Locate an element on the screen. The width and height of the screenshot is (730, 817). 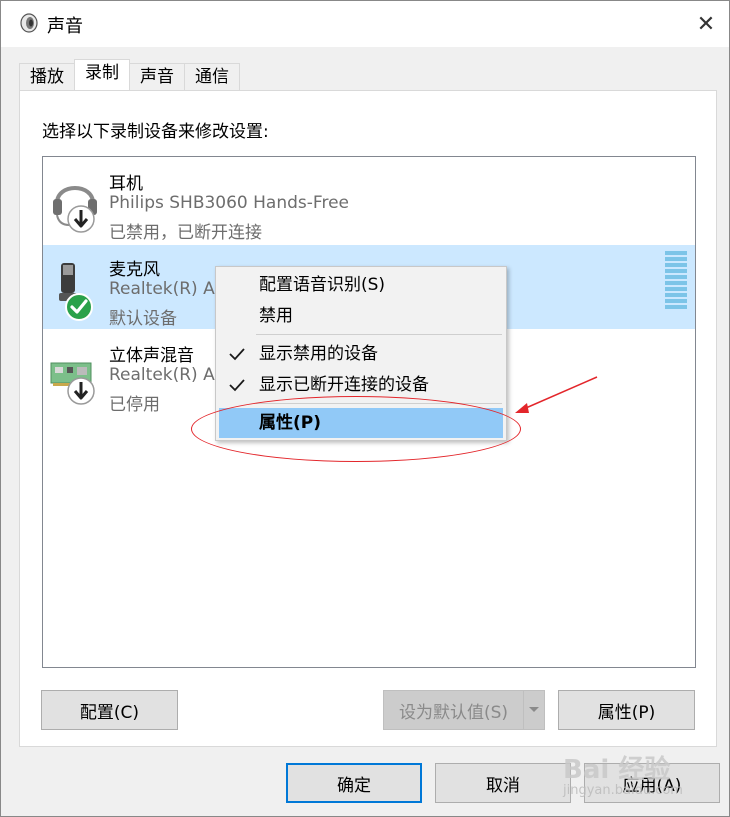
menu-item-label: 显示禁用的设备 is located at coordinates (318, 354).